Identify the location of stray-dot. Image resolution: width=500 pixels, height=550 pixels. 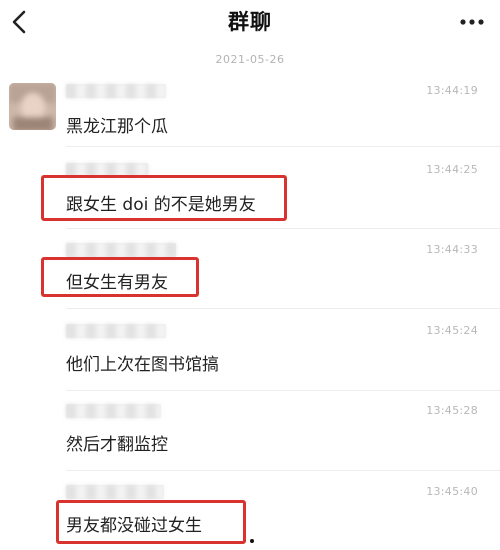
(252, 541).